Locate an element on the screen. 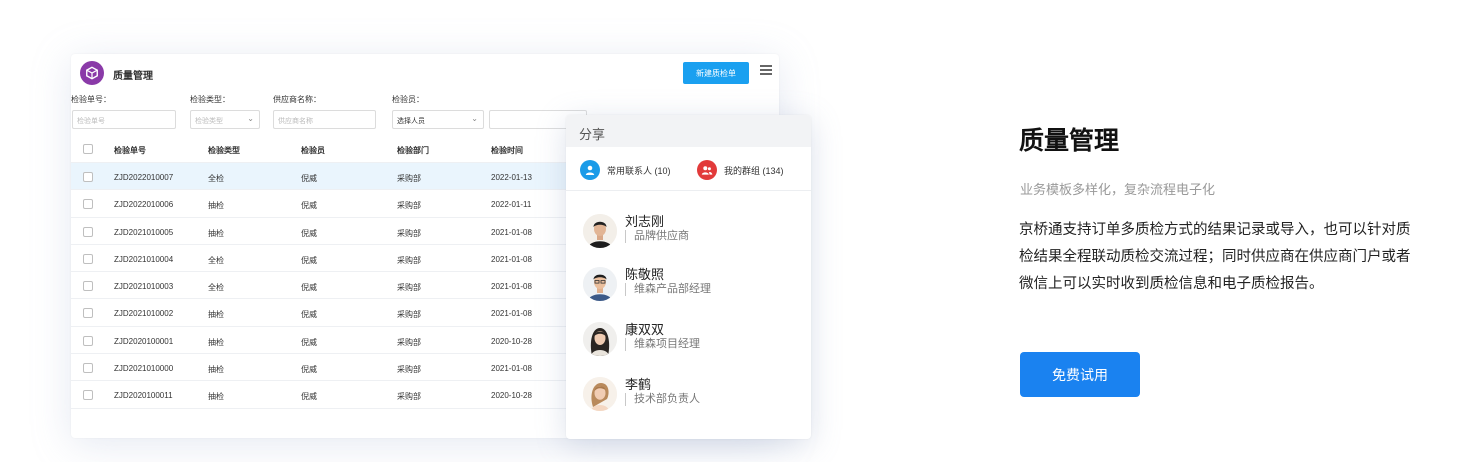 Image resolution: width=1474 pixels, height=462 pixels. app-title: 质量管理 is located at coordinates (133, 76).